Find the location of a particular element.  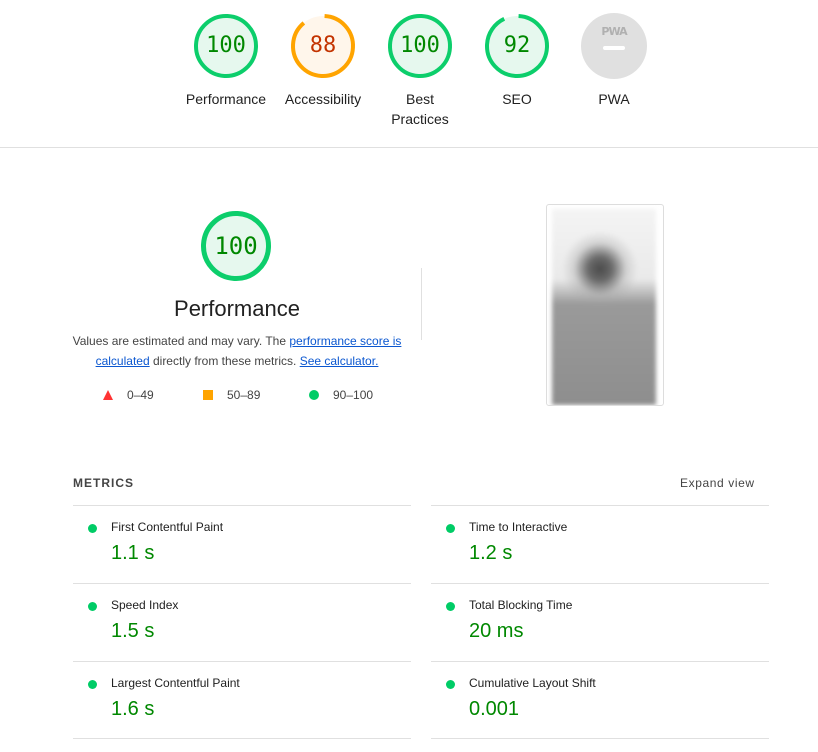

score-ring: 92 is located at coordinates (517, 46).